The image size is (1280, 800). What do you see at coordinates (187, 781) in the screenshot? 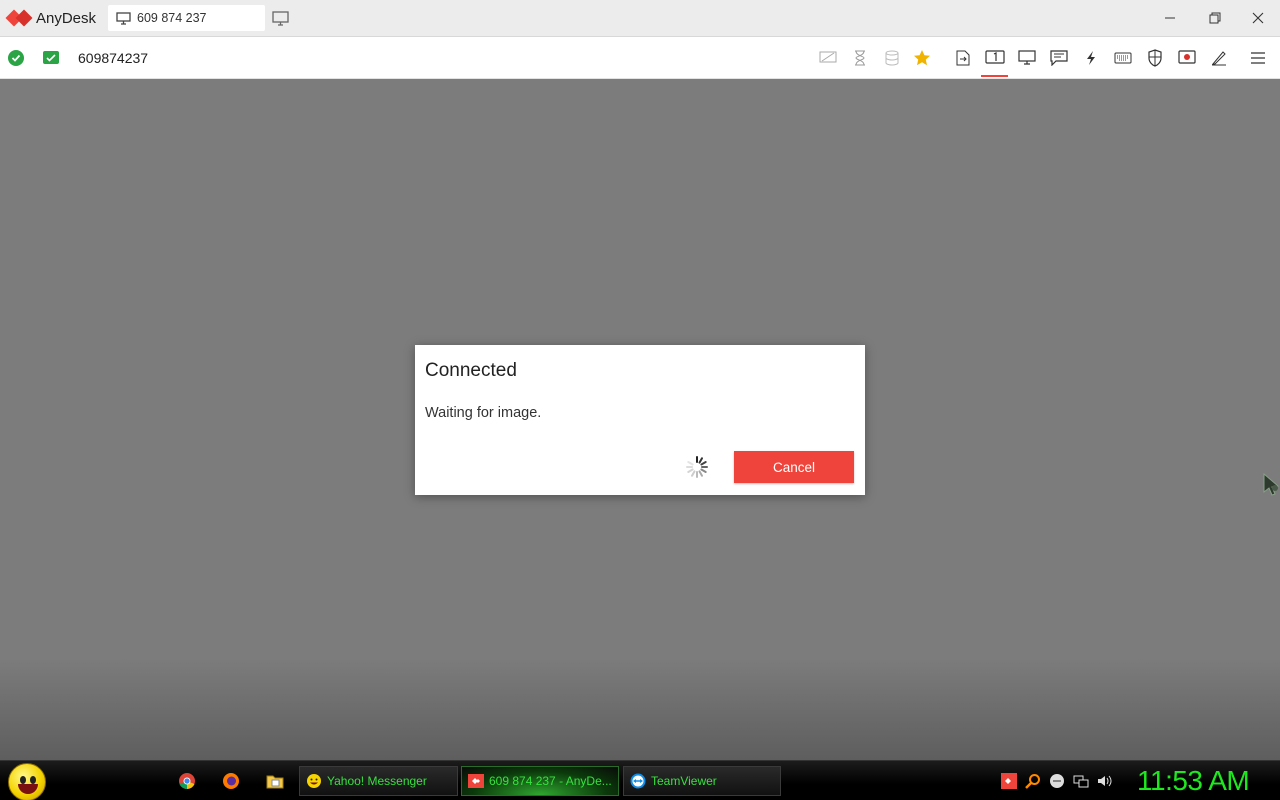
I see `chrome-icon` at bounding box center [187, 781].